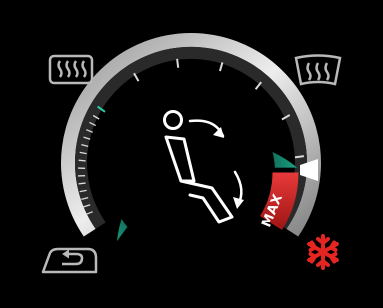 This screenshot has width=383, height=308. I want to click on recirculation-button, so click(70, 260).